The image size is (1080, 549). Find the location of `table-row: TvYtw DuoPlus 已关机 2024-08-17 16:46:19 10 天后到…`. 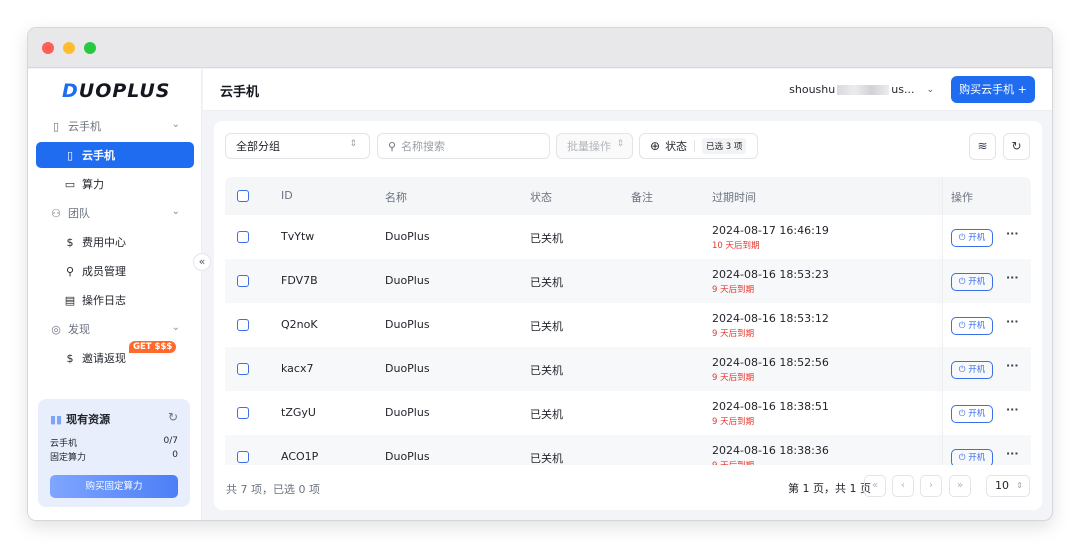

table-row: TvYtw DuoPlus 已关机 2024-08-17 16:46:19 10 天后到… is located at coordinates (628, 237).